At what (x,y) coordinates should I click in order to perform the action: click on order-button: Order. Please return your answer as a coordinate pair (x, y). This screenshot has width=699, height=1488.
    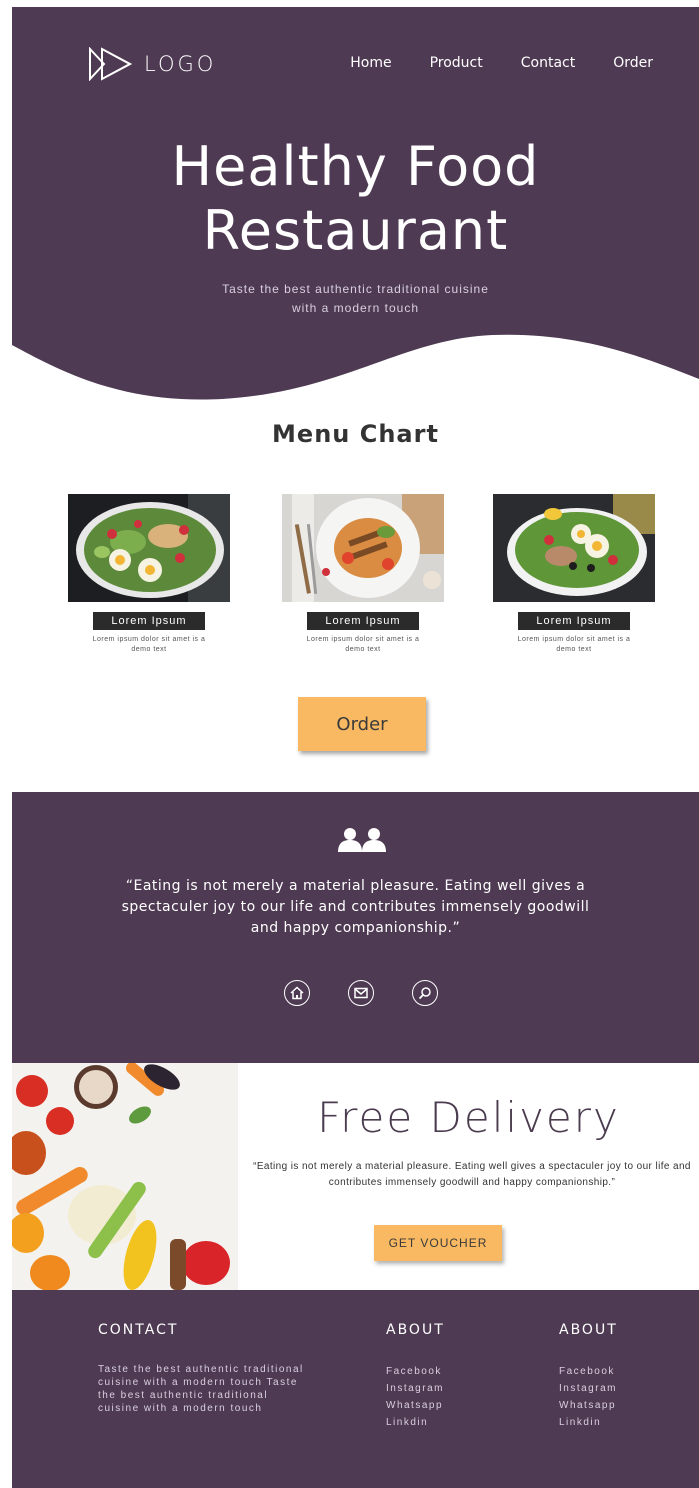
    Looking at the image, I should click on (362, 724).